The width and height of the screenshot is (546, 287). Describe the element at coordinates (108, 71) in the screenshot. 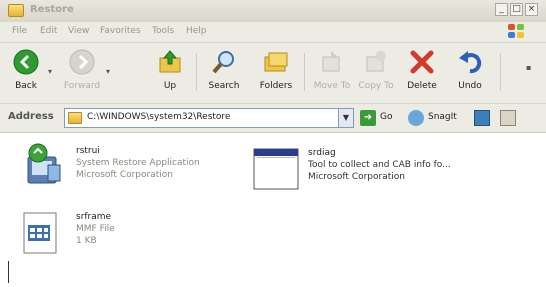

I see `forward-dropdown-icon: ▾` at that location.